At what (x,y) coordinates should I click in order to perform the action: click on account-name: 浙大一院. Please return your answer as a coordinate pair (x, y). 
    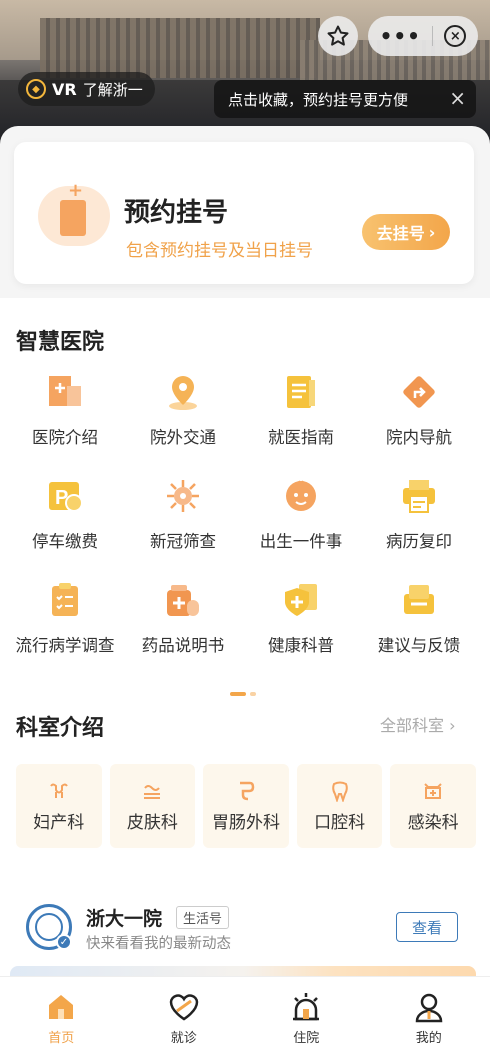
    Looking at the image, I should click on (124, 919).